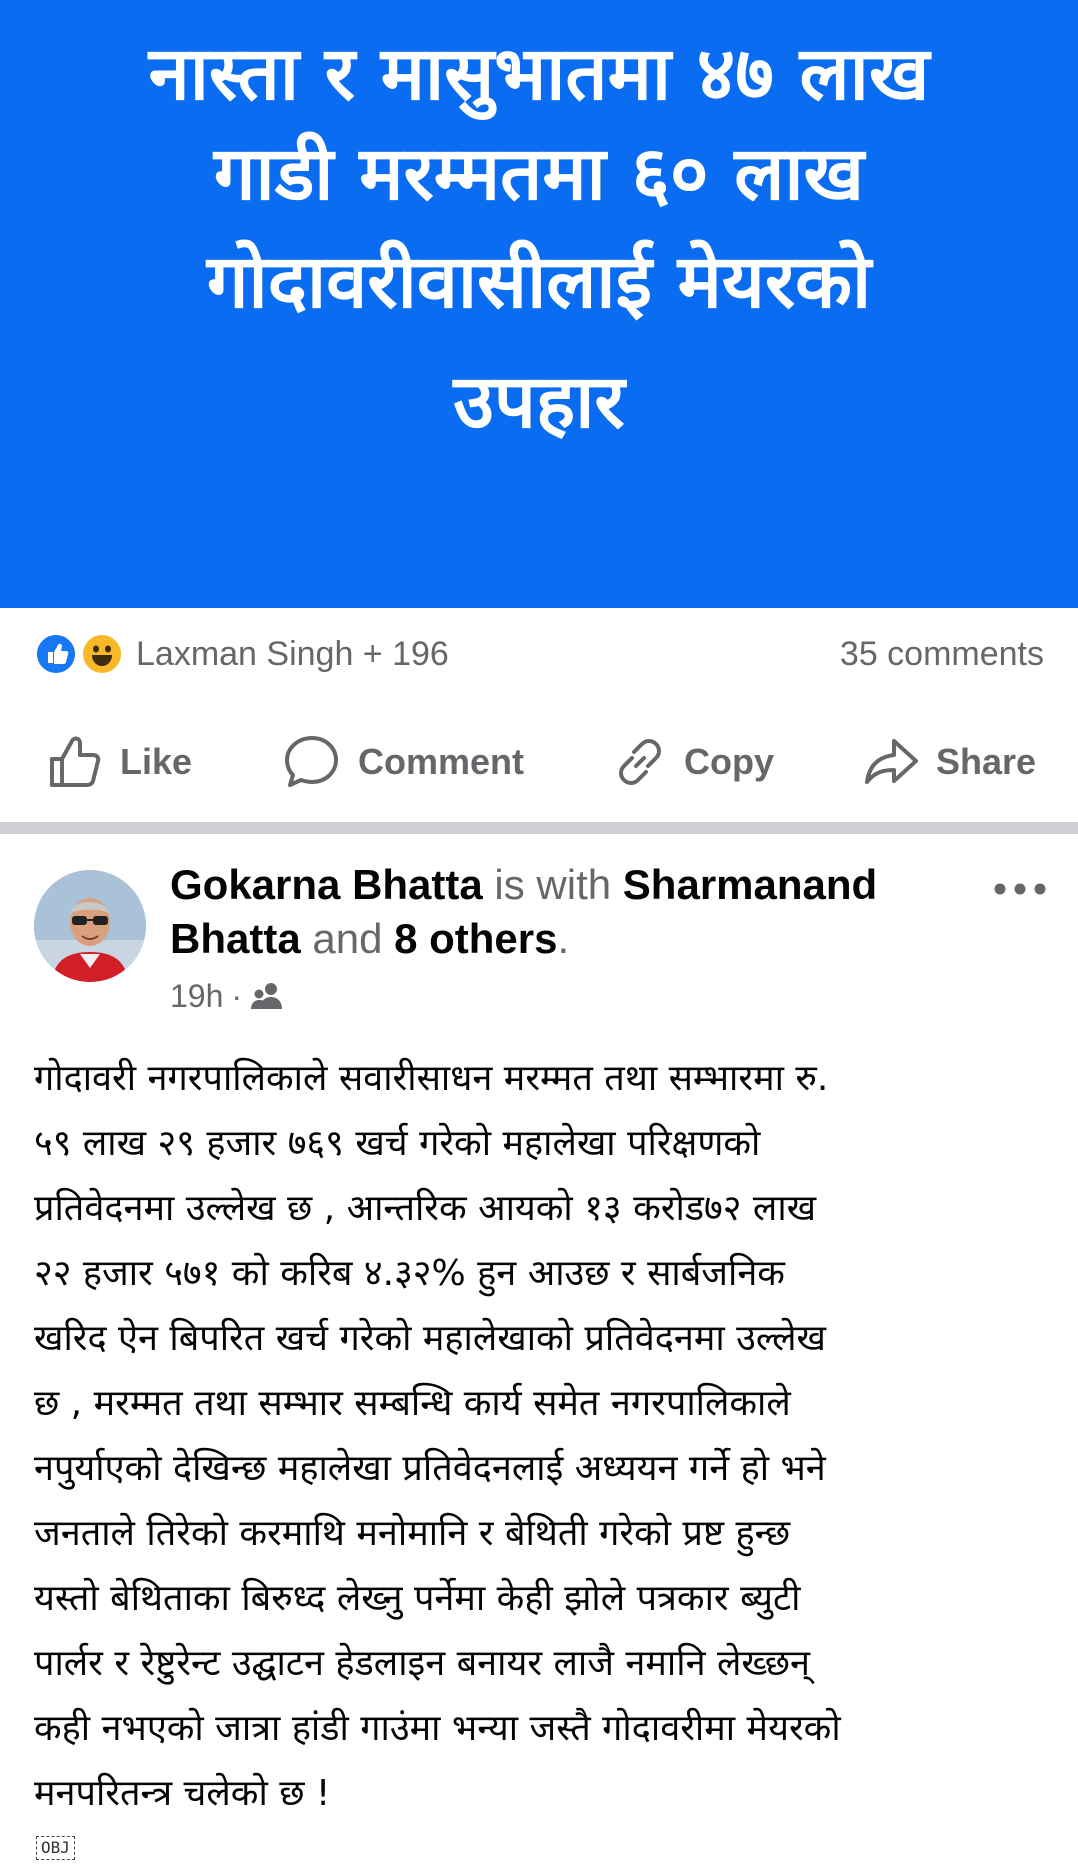 This screenshot has width=1078, height=1866. Describe the element at coordinates (311, 761) in the screenshot. I see `comment-bubble-icon` at that location.